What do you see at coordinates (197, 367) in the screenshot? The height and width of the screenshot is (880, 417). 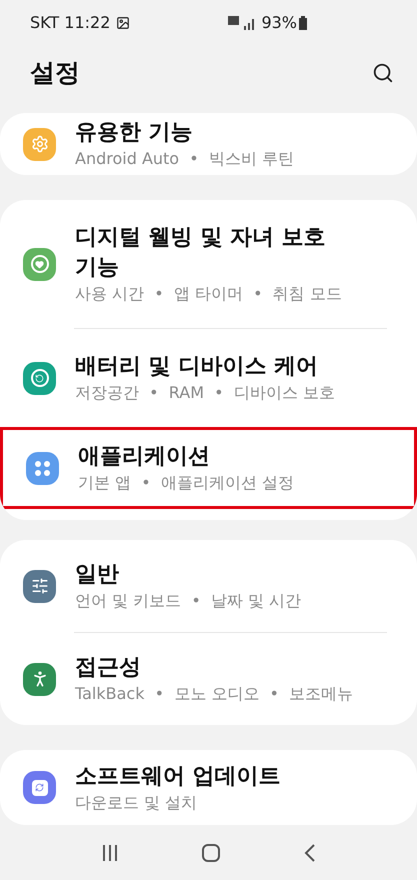 I see `item-title: 배터리 및 디바이스 케어` at bounding box center [197, 367].